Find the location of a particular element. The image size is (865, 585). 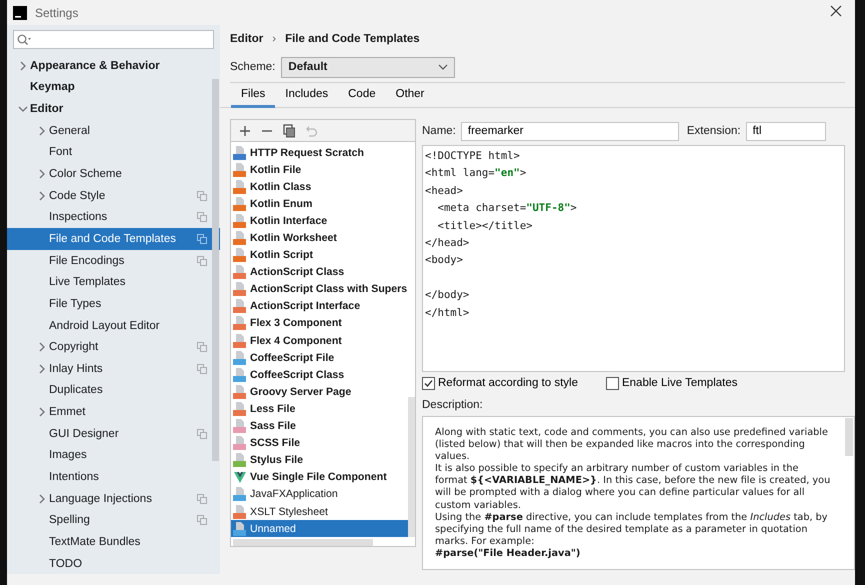

code-line: </body> is located at coordinates (447, 296).